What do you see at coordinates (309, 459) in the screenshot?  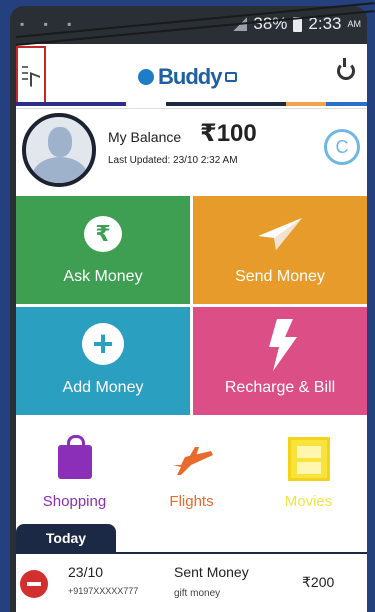 I see `film-icon` at bounding box center [309, 459].